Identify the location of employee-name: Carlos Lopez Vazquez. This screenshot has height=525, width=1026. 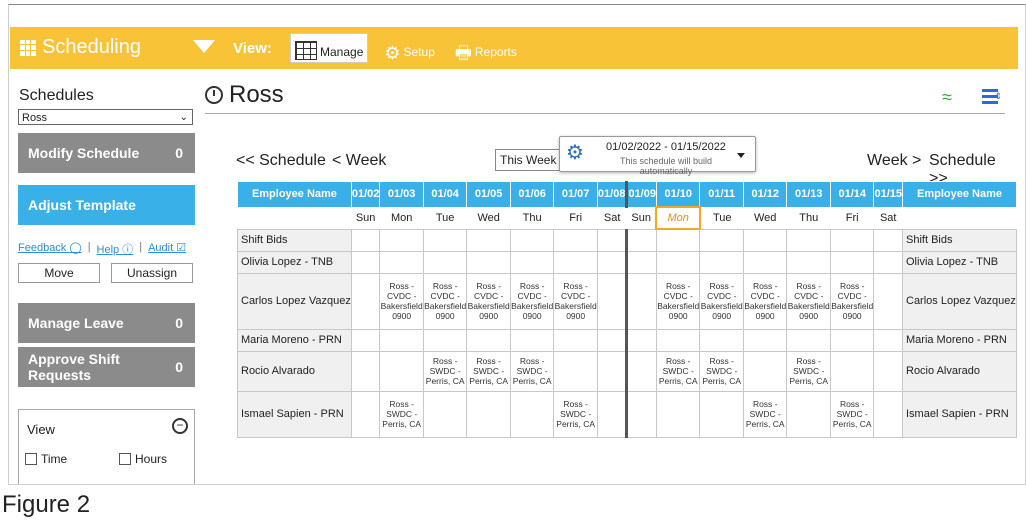
(959, 301).